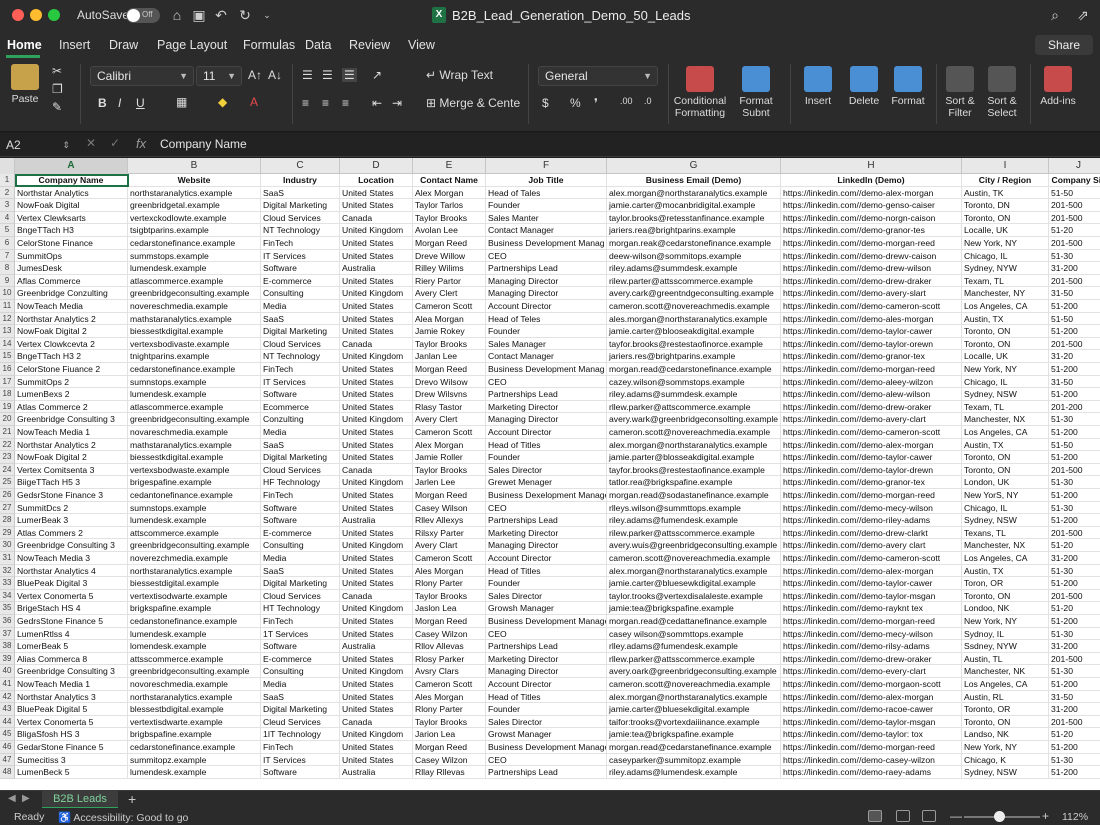 Image resolution: width=1100 pixels, height=825 pixels. I want to click on grid-cell: E-commerce, so click(300, 659).